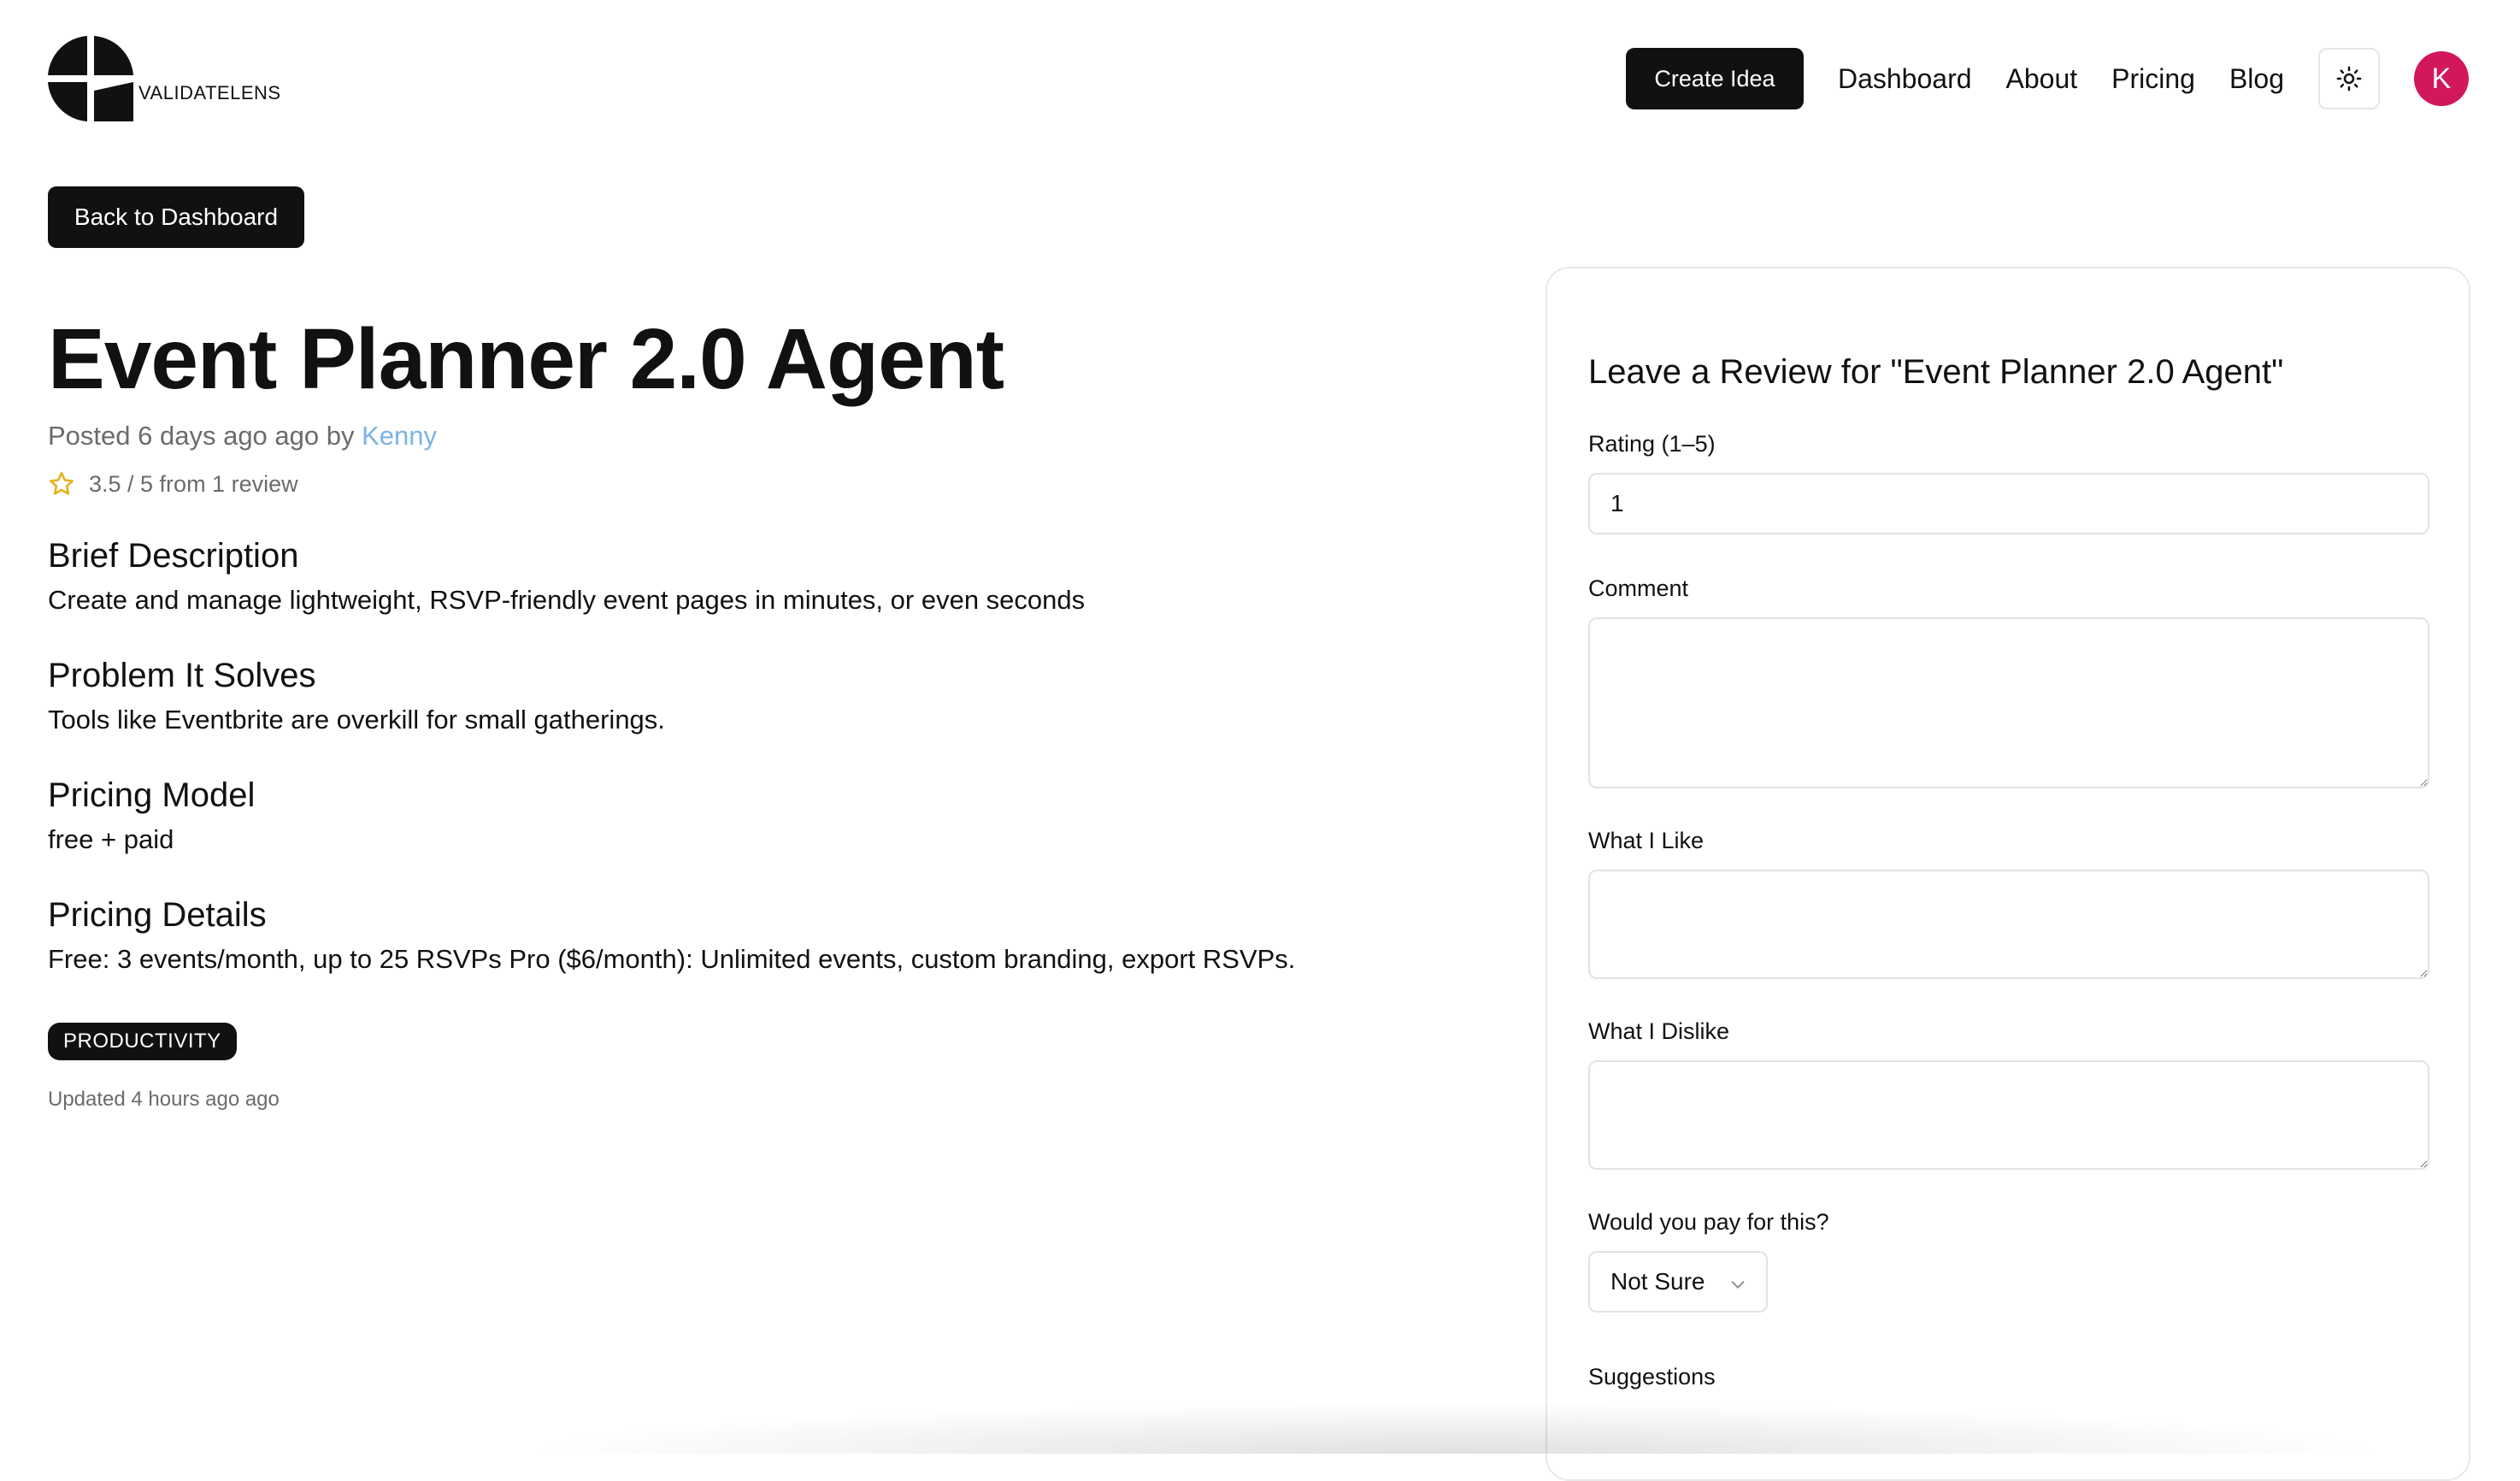 The height and width of the screenshot is (1481, 2520). I want to click on like-textarea, so click(2008, 924).